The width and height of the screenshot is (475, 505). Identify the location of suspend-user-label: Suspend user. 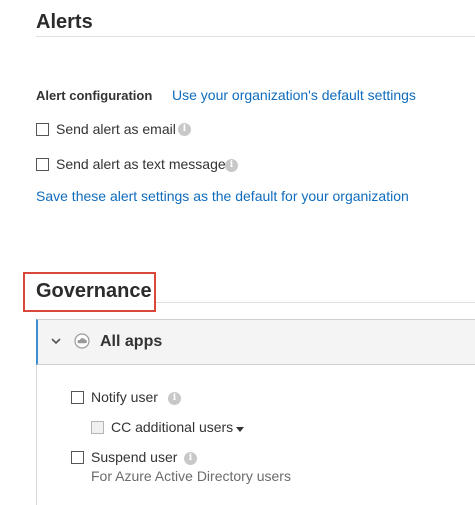
(134, 457).